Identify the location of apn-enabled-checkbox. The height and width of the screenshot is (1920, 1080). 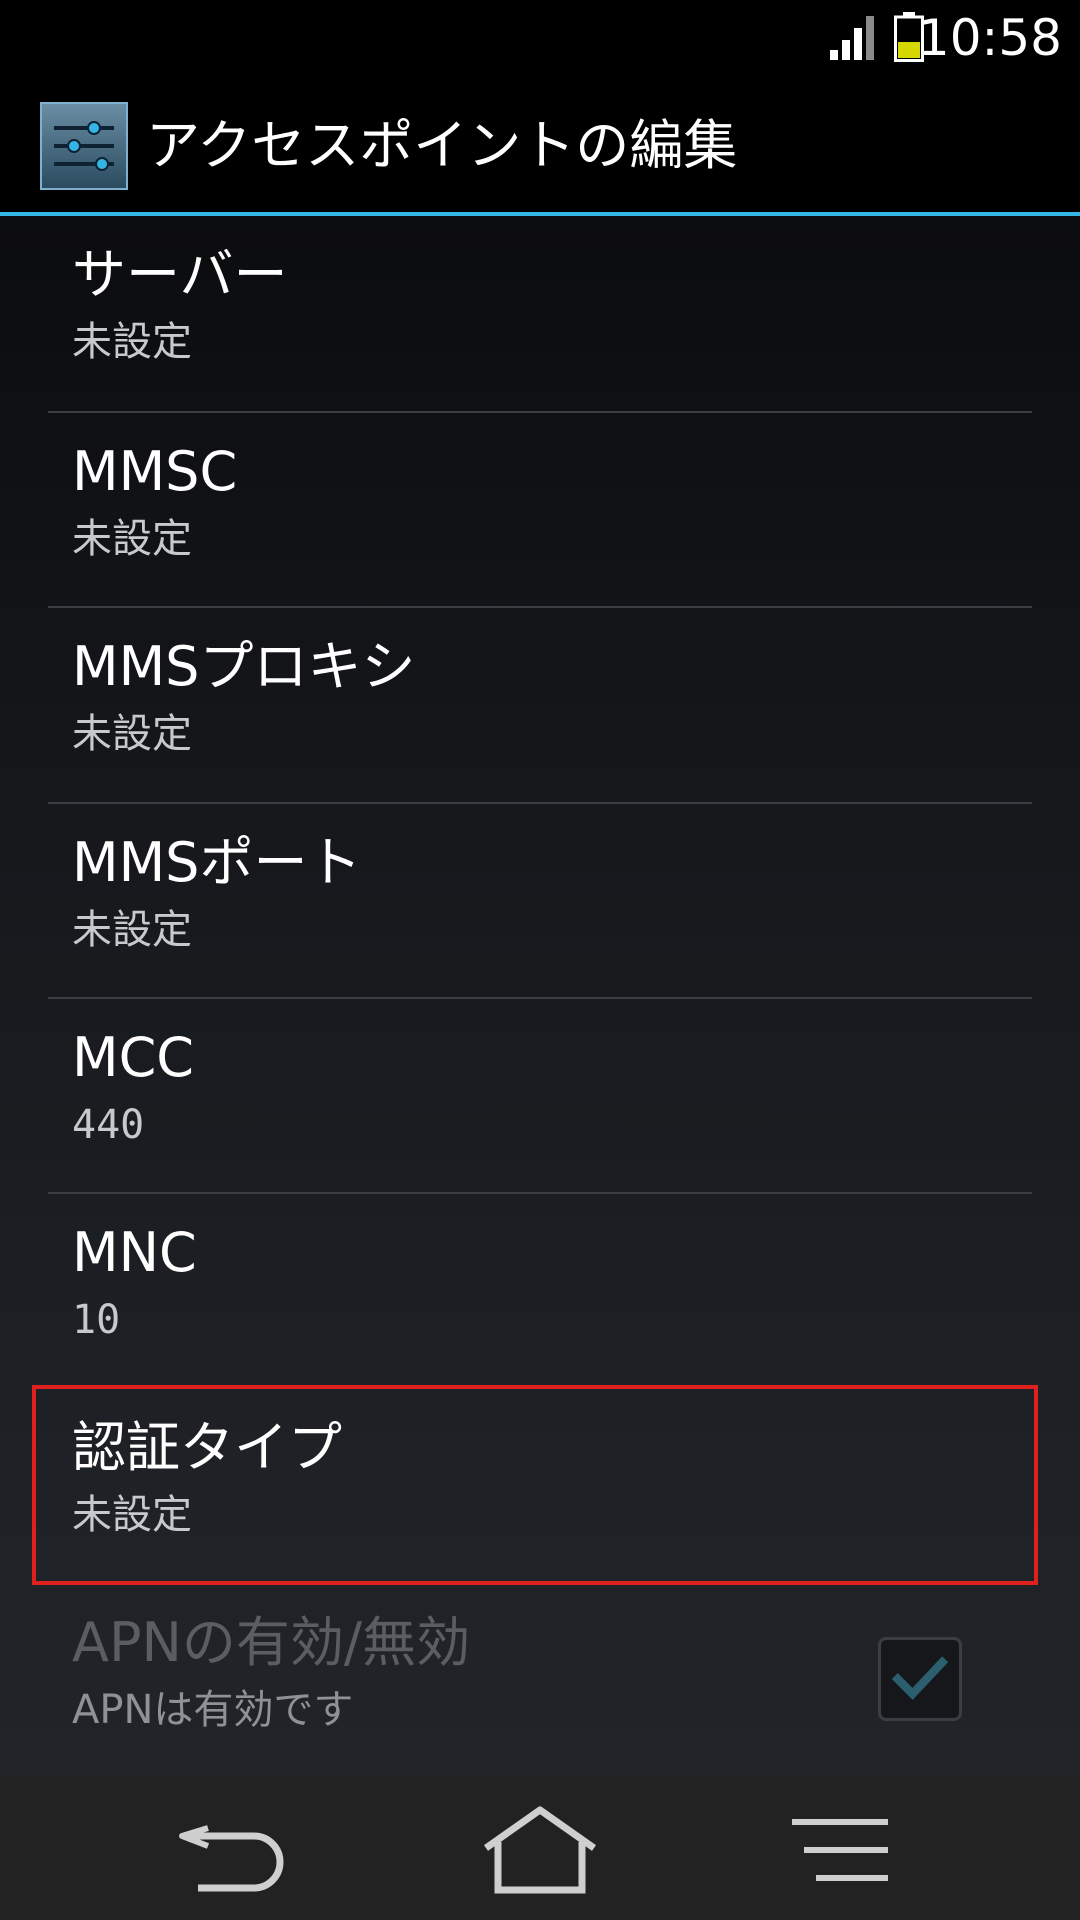
(920, 1679).